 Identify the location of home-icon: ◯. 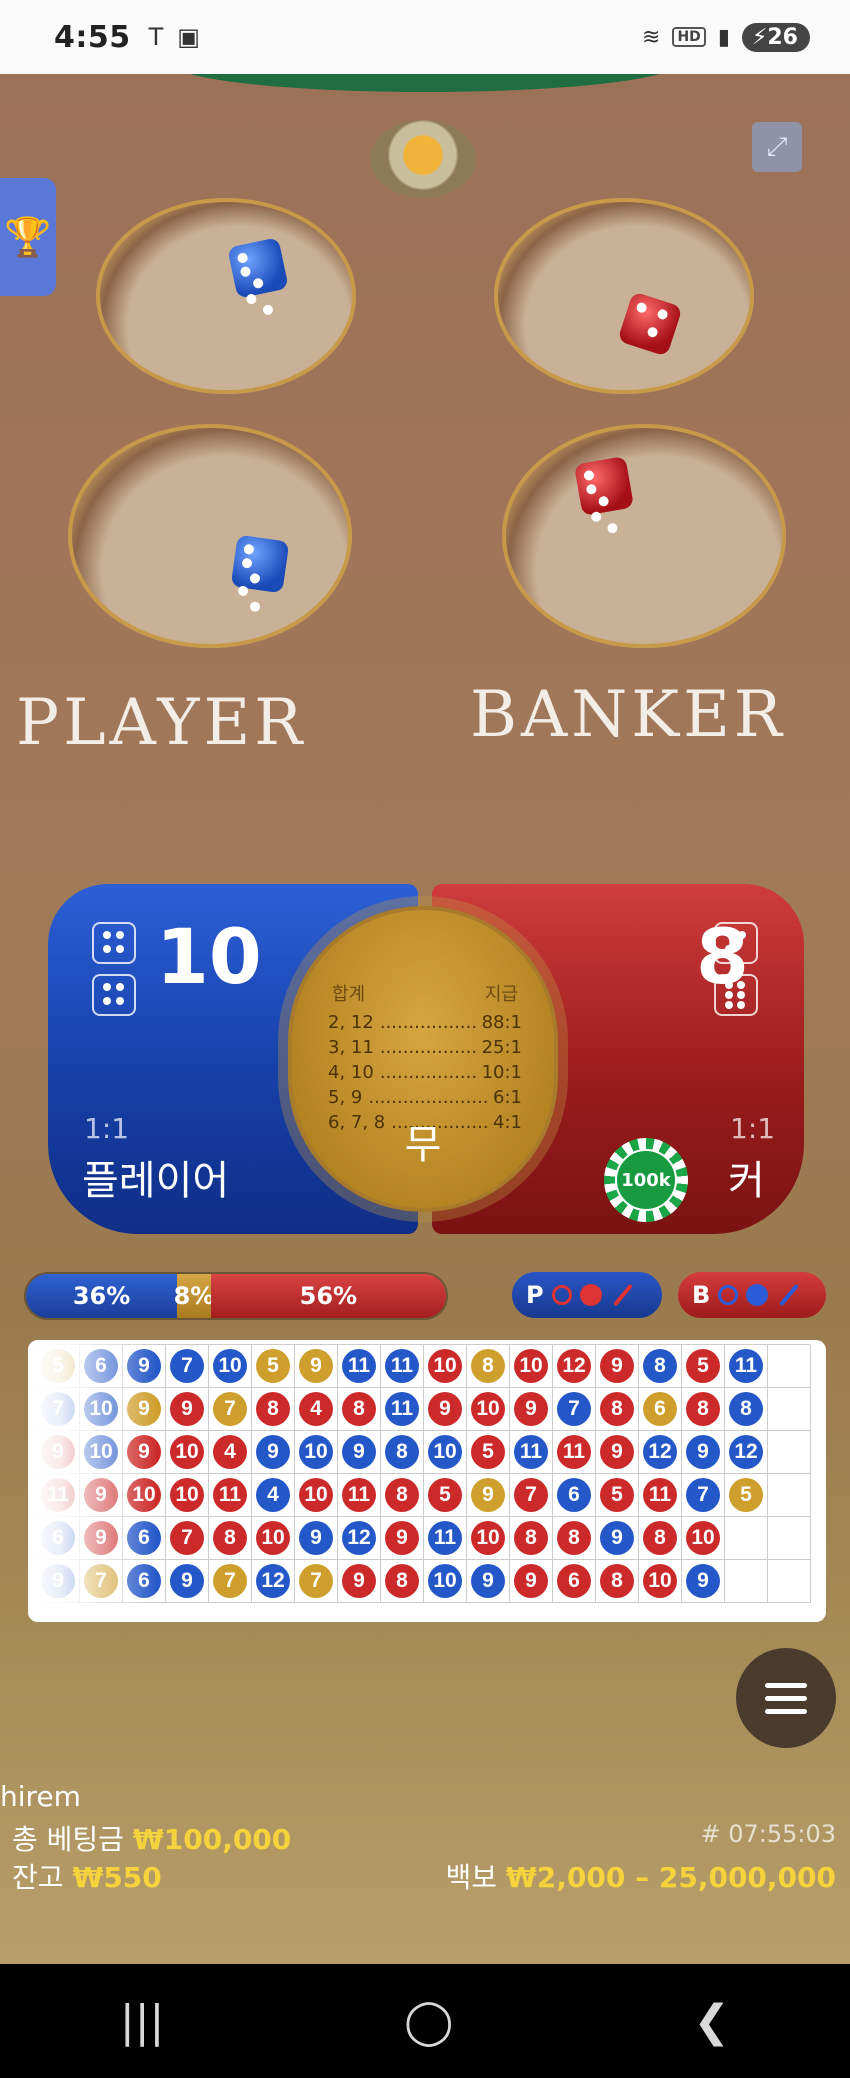
(428, 2021).